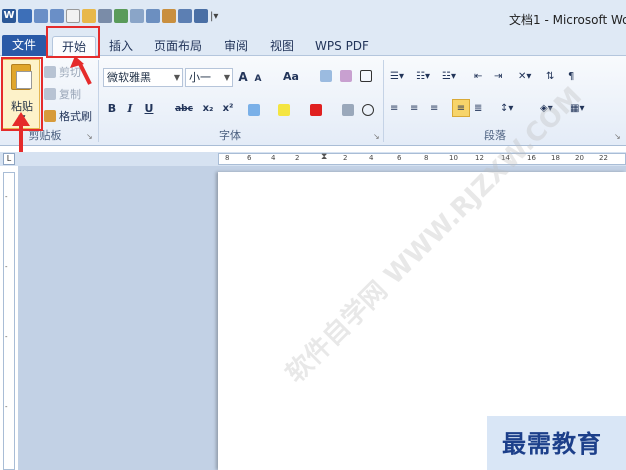 The width and height of the screenshot is (626, 470). What do you see at coordinates (529, 77) in the screenshot?
I see `chinese-layout-button: ✕▾` at bounding box center [529, 77].